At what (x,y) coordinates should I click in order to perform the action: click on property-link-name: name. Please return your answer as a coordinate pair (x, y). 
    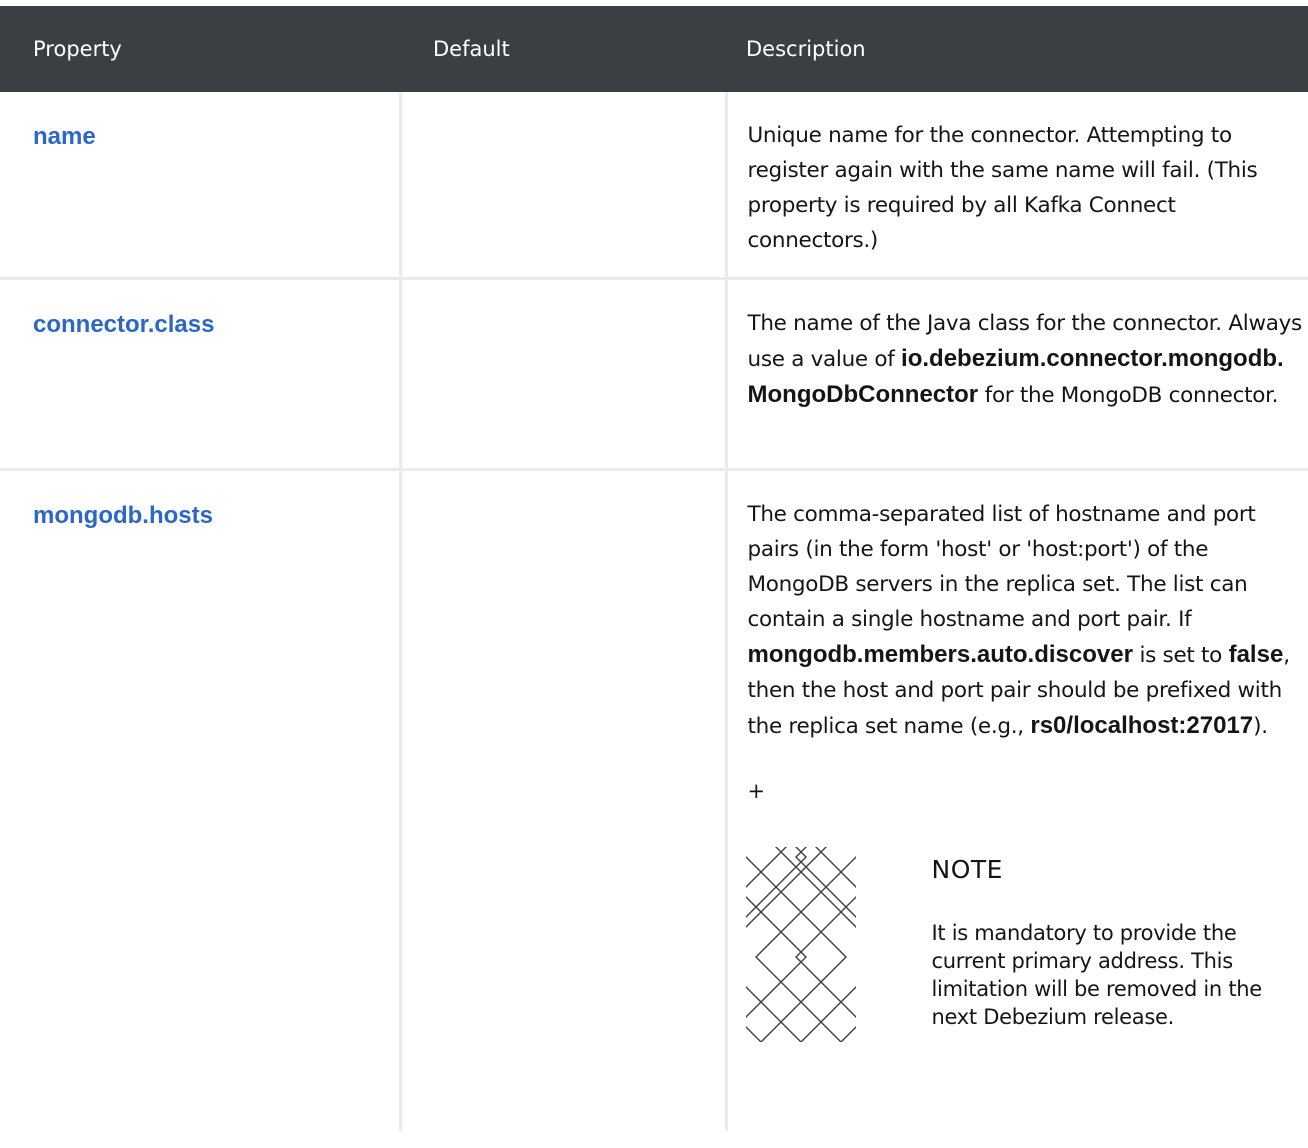
    Looking at the image, I should click on (64, 137).